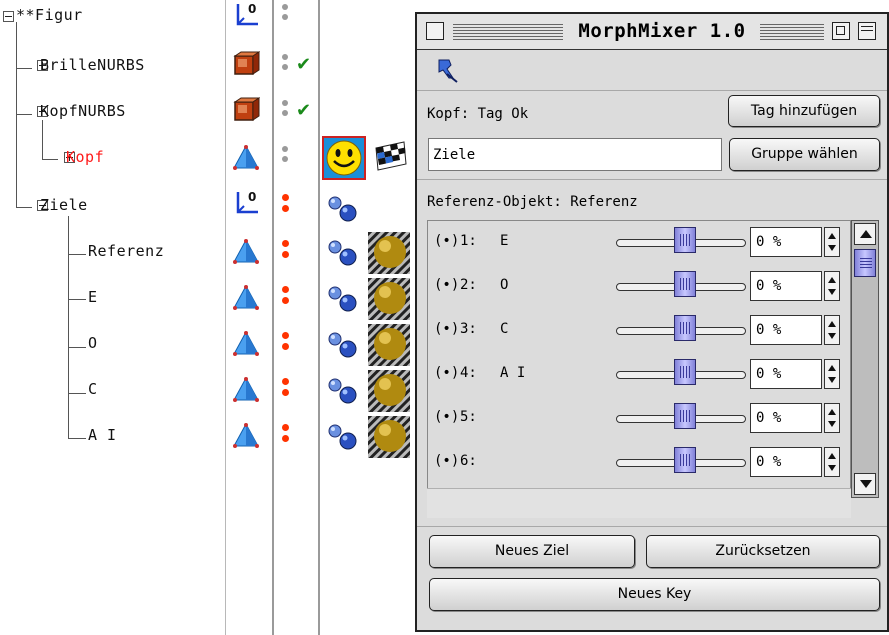 Image resolution: width=889 pixels, height=635 pixels. Describe the element at coordinates (64, 205) in the screenshot. I see `object-name: Ziele` at that location.